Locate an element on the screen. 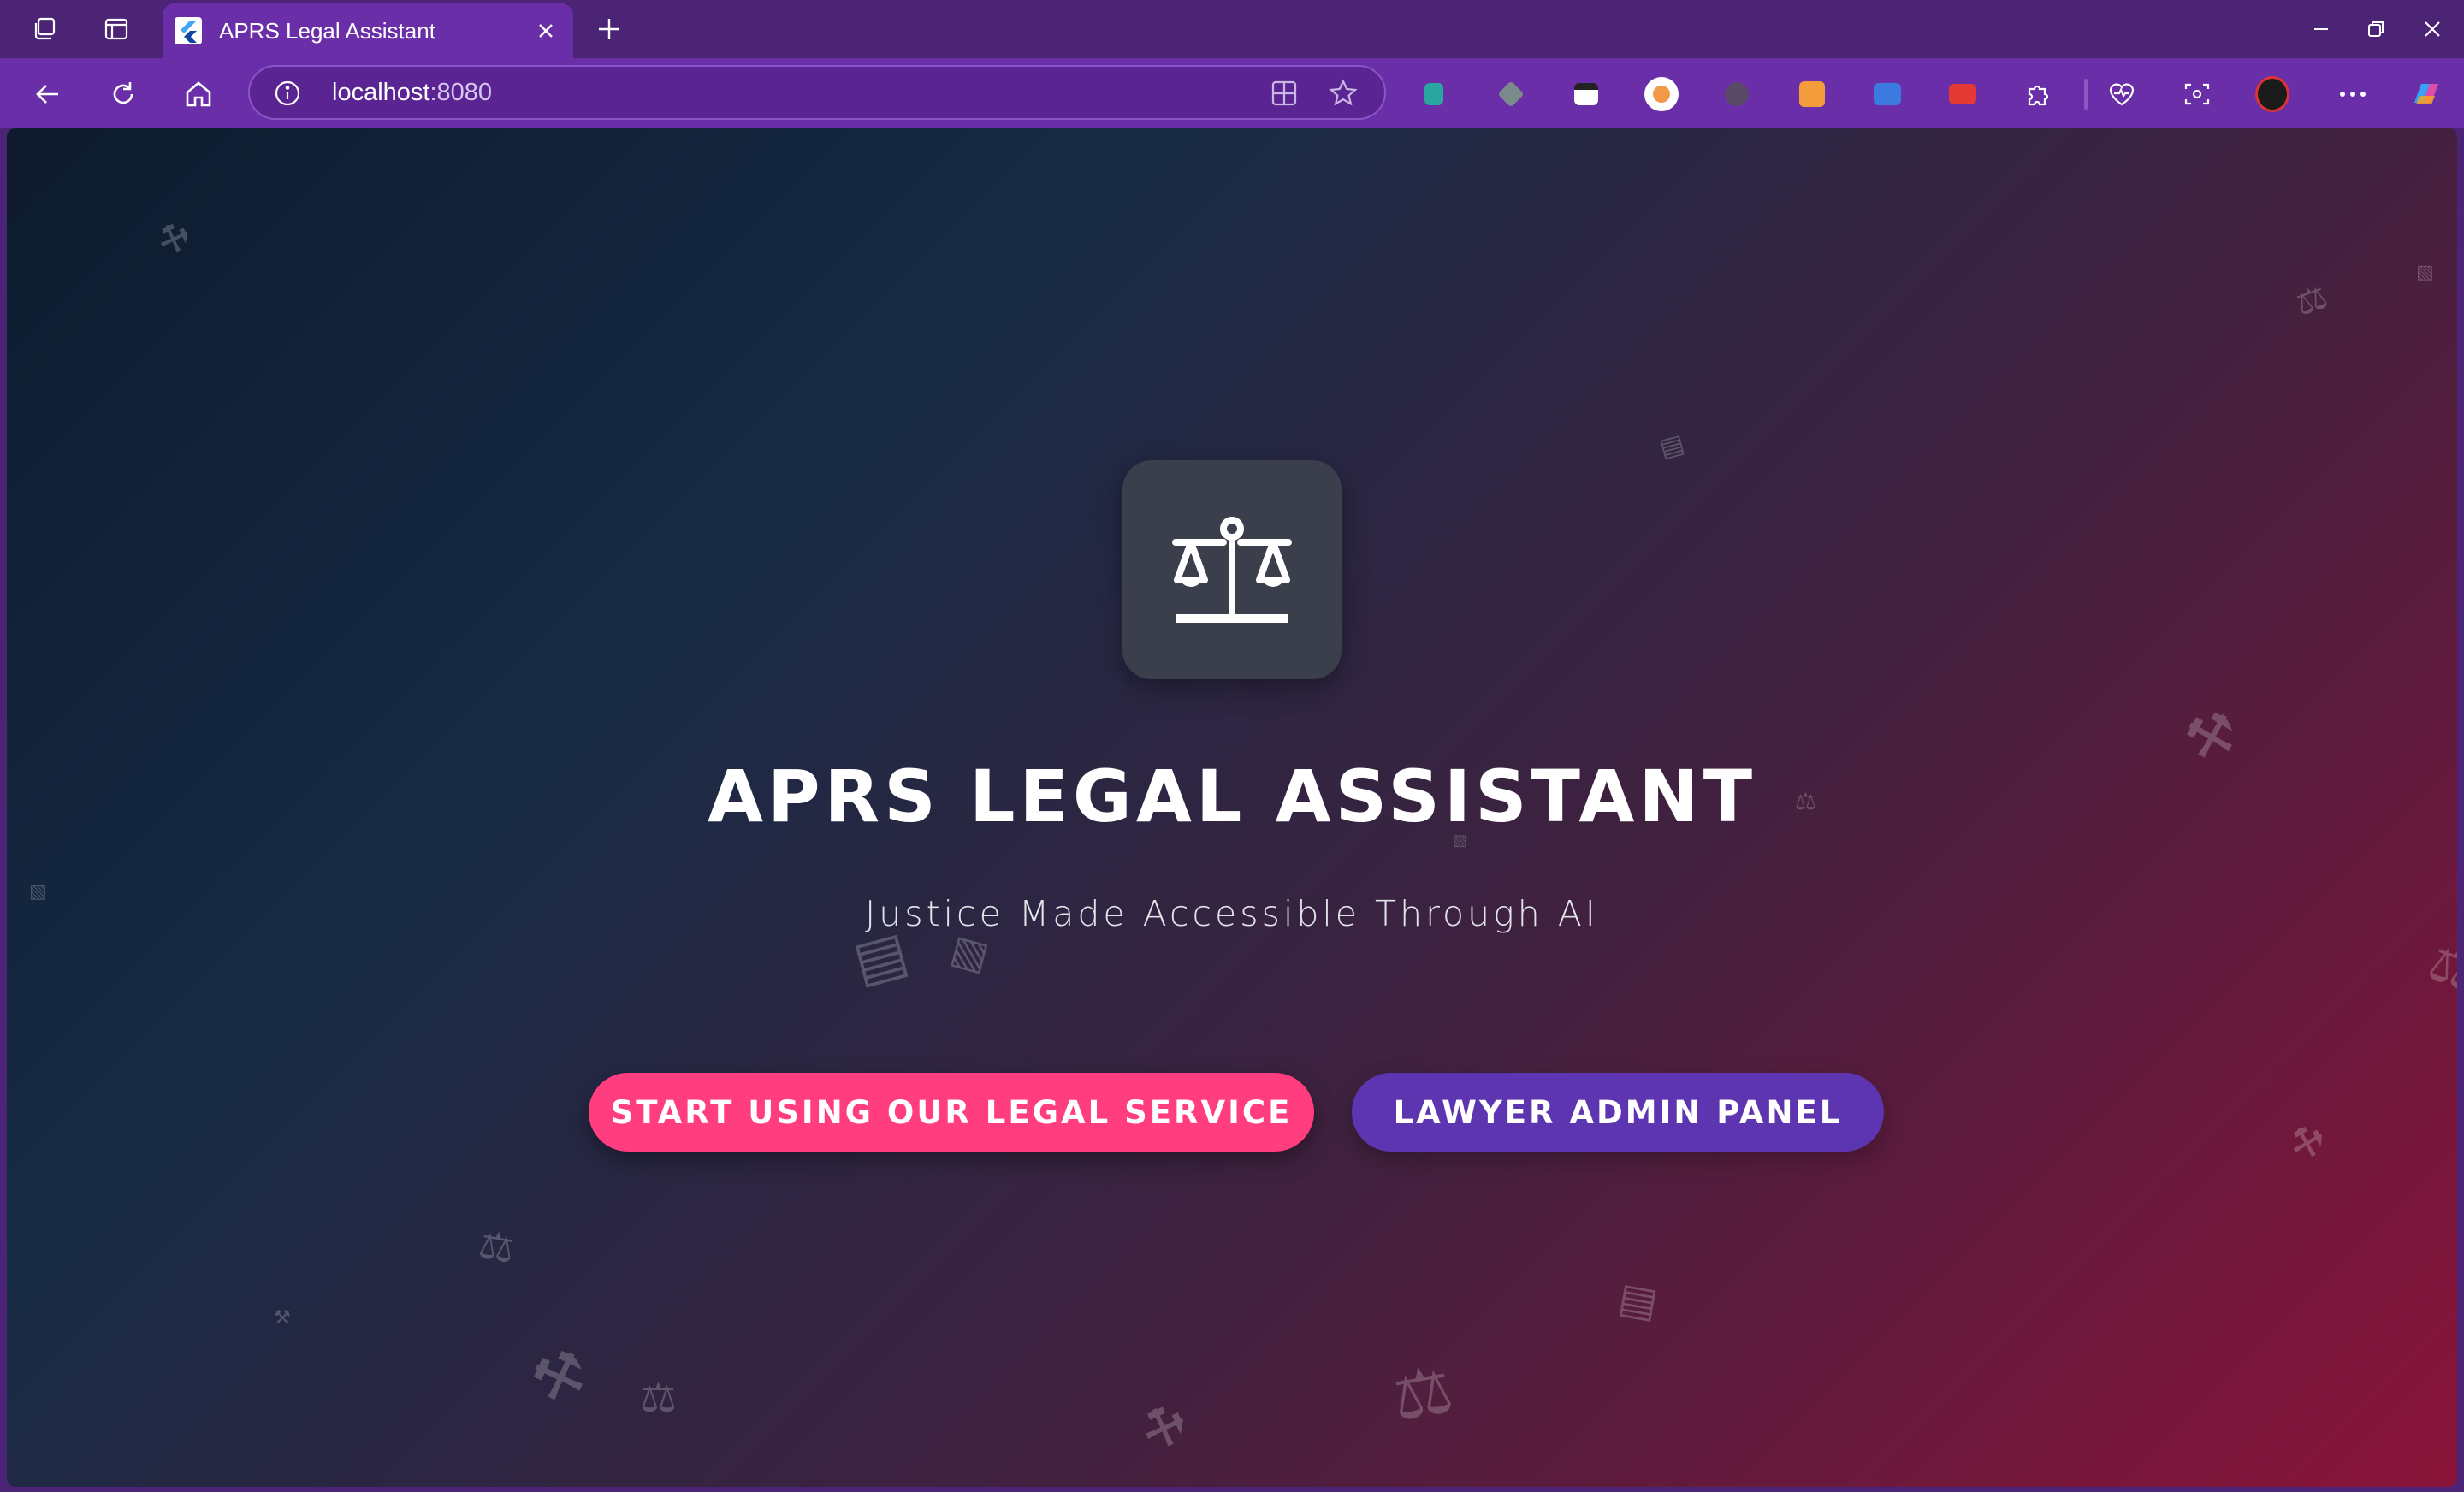  app-logo is located at coordinates (1232, 569).